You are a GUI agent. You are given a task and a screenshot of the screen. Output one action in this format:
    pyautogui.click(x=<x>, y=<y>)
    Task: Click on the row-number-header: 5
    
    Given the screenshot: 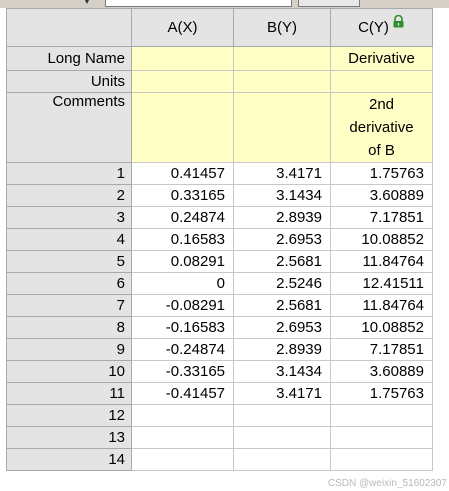 What is the action you would take?
    pyautogui.click(x=69, y=261)
    